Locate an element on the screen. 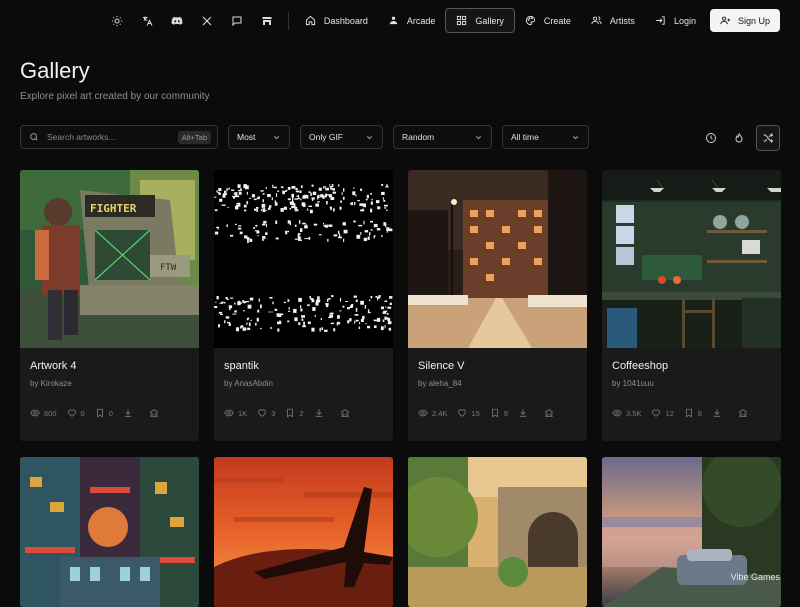  search-box: Alt+Tab is located at coordinates (119, 137).